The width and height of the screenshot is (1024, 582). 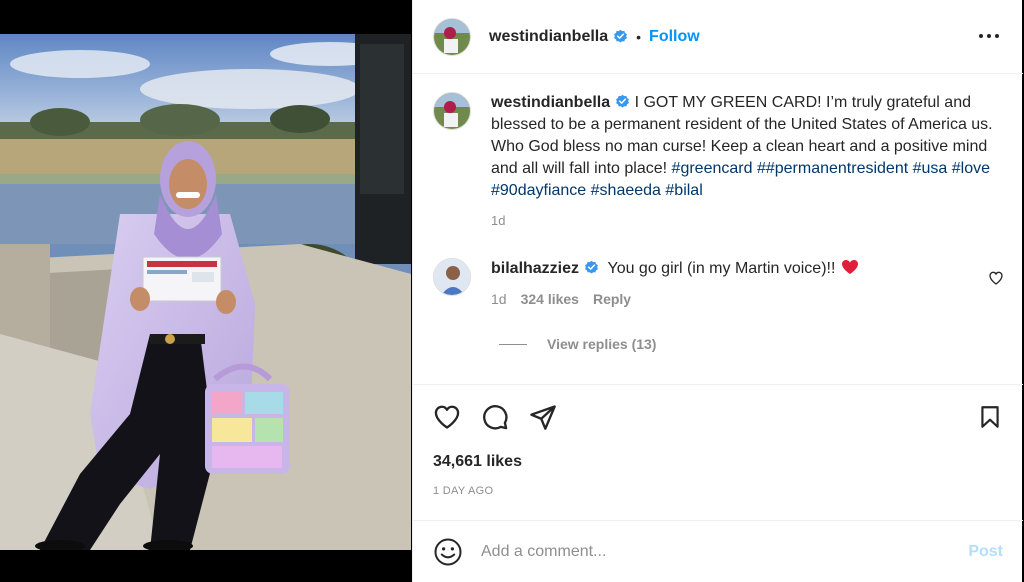 What do you see at coordinates (463, 491) in the screenshot?
I see `post-date: 1 DAY AGO` at bounding box center [463, 491].